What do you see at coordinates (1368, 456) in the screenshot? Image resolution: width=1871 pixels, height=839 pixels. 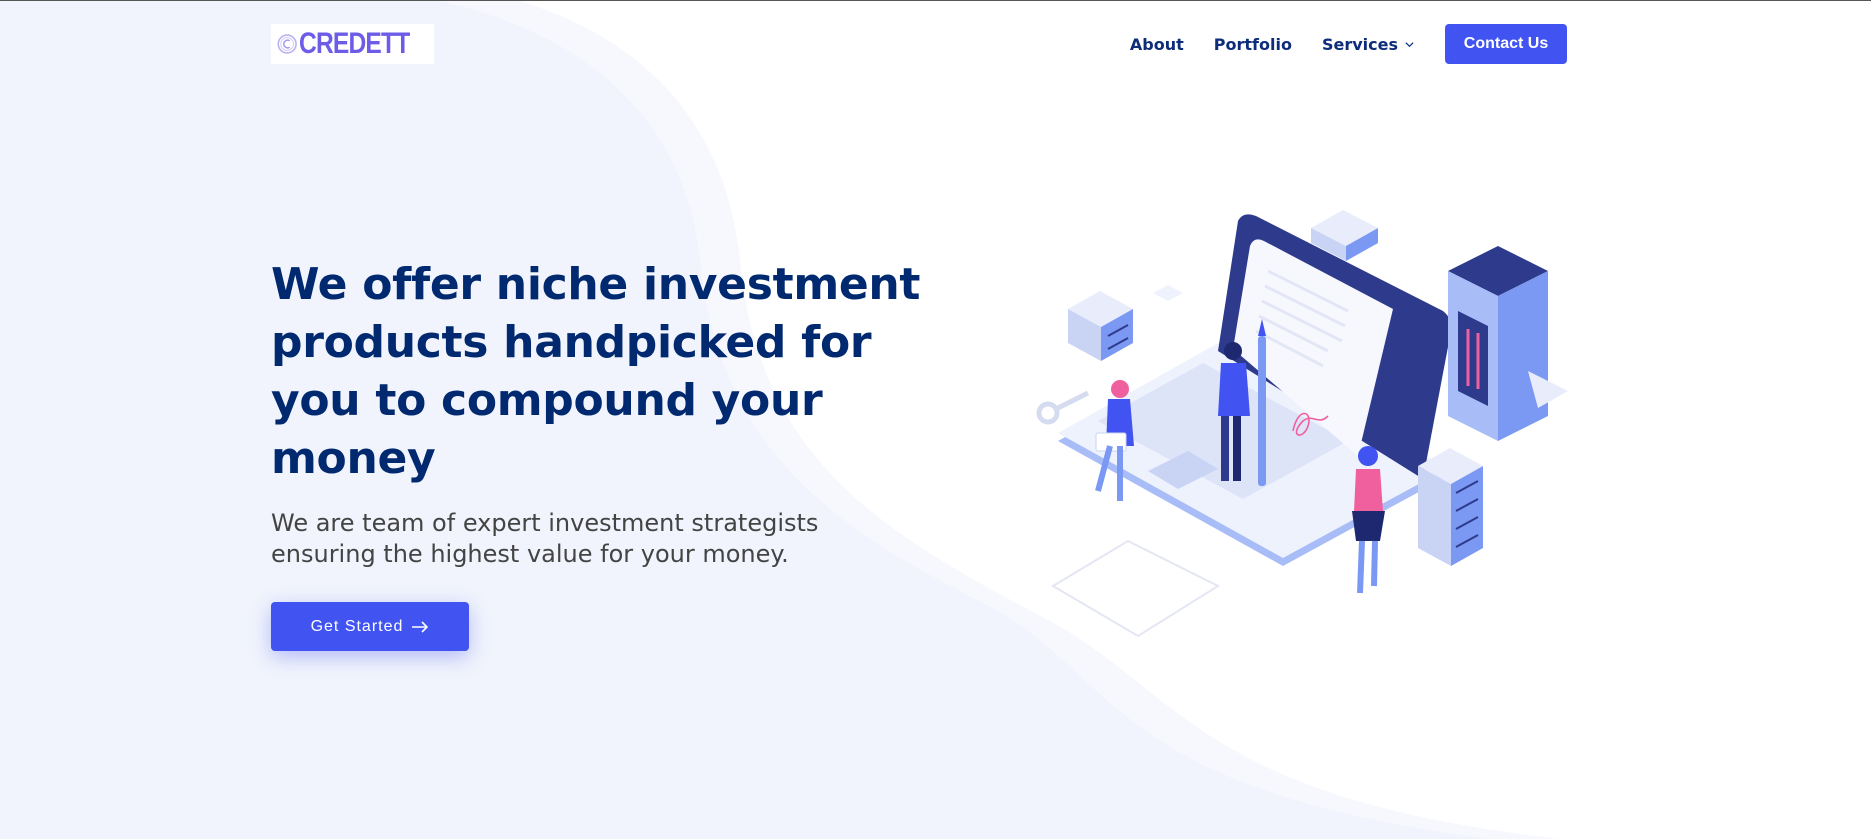 I see `woman-standing-figure` at bounding box center [1368, 456].